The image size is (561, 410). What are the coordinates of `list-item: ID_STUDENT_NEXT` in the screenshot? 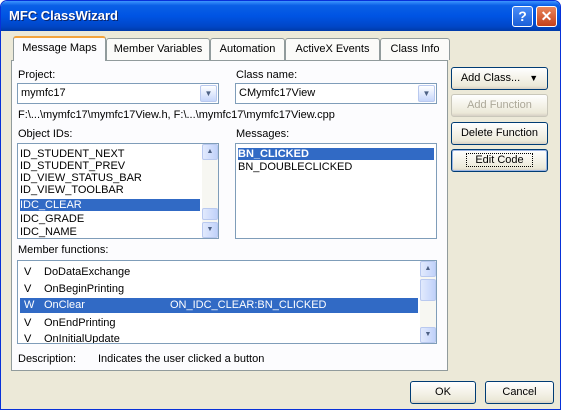 It's located at (72, 154).